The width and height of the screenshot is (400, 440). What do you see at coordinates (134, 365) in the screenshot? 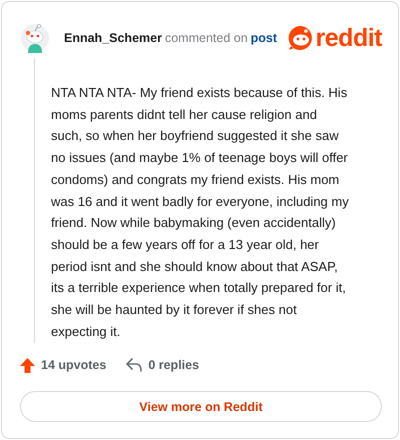
I see `reply-arrow-icon` at bounding box center [134, 365].